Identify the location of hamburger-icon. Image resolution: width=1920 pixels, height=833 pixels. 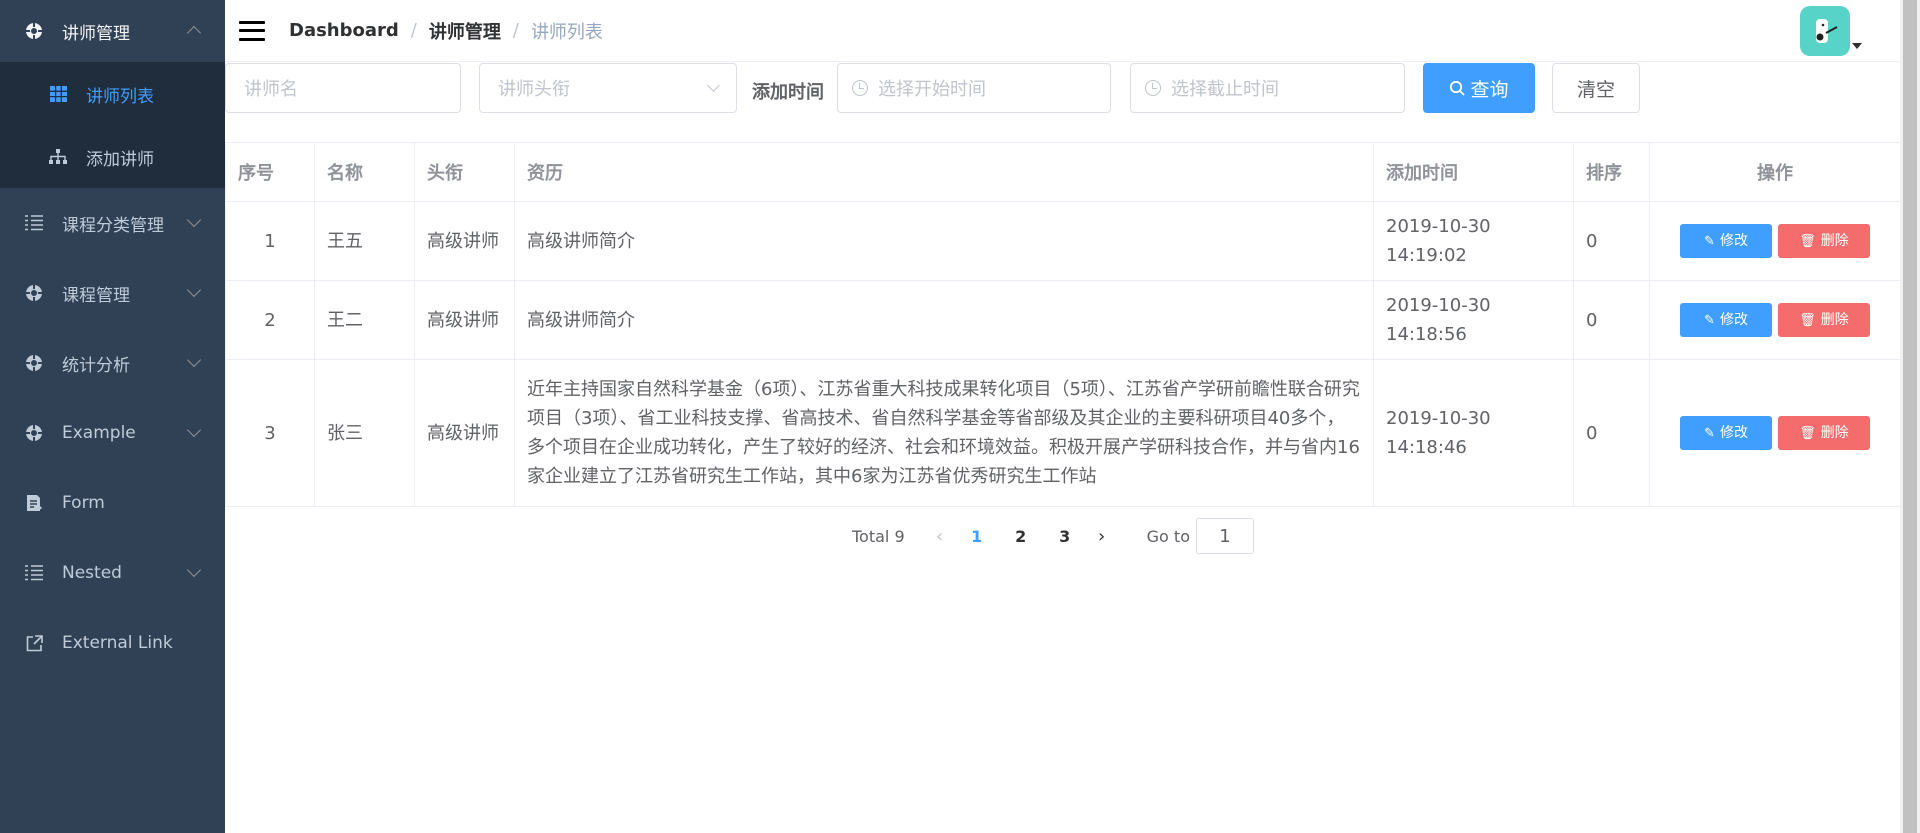
(252, 30).